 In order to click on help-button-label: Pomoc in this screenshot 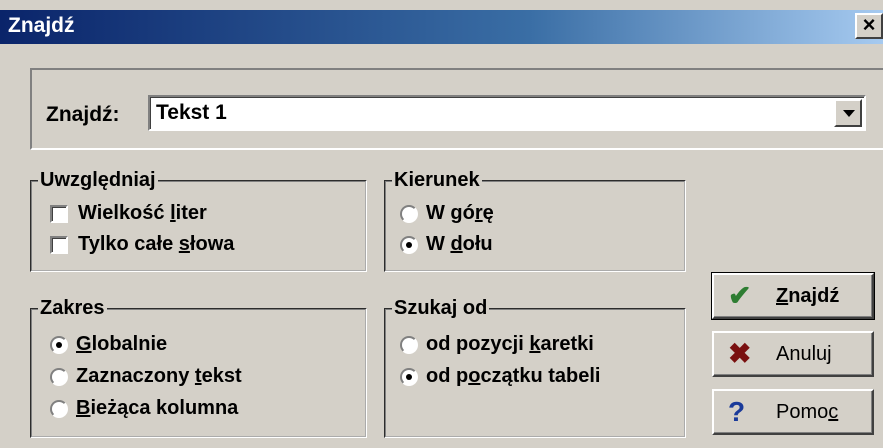, I will do `click(807, 412)`.